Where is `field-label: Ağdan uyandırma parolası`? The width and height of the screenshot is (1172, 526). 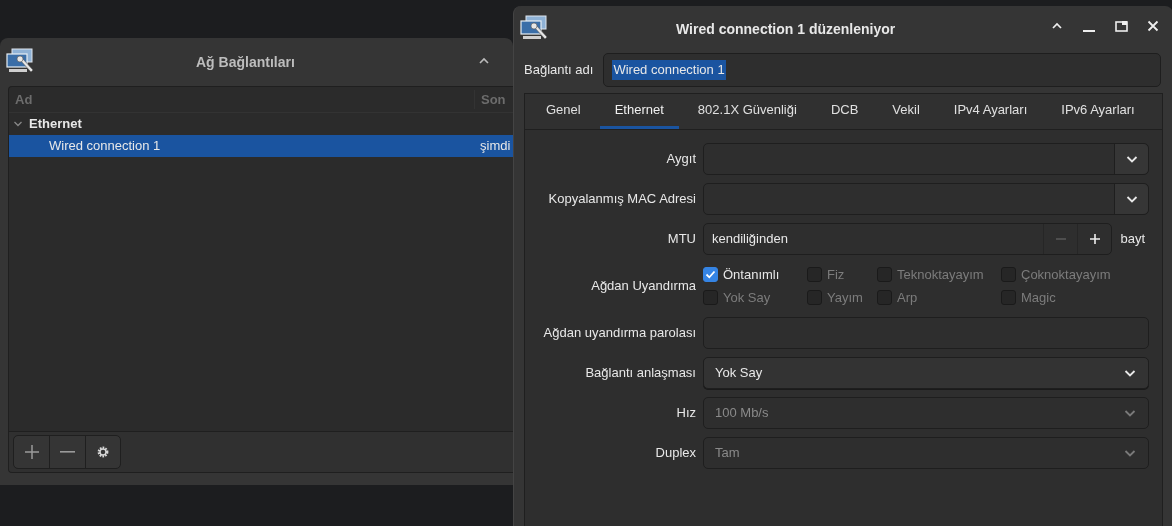 field-label: Ağdan uyandırma parolası is located at coordinates (619, 333).